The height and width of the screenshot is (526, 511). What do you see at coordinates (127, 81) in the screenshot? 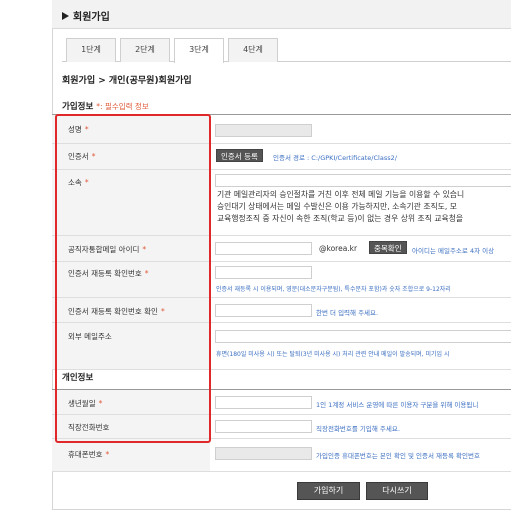
I see `breadcrumb: 회원가입 > 개인(공무원)회원가입` at bounding box center [127, 81].